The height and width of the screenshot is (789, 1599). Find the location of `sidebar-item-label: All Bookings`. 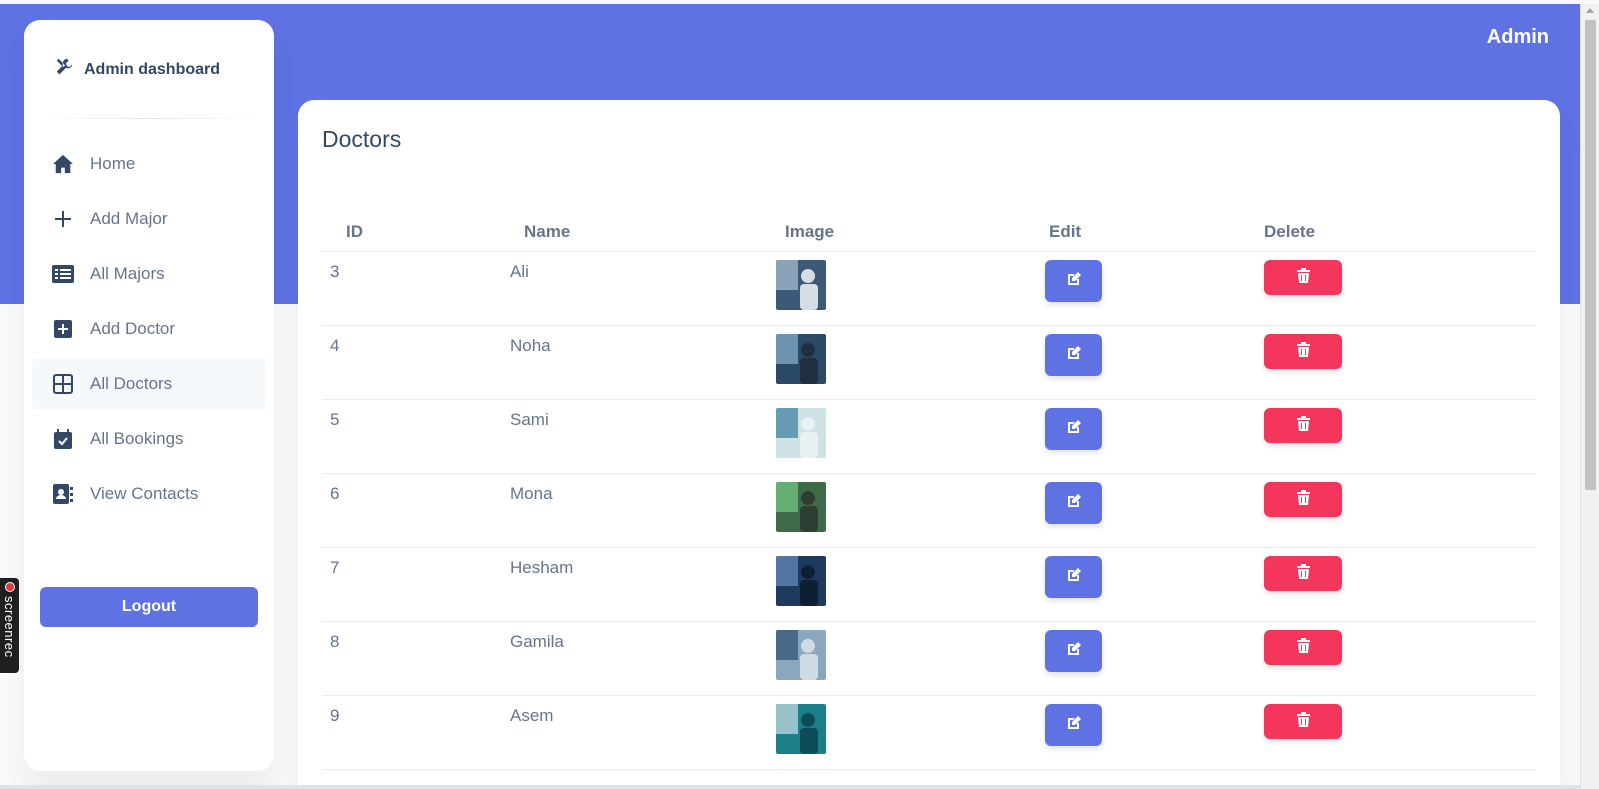

sidebar-item-label: All Bookings is located at coordinates (137, 438).